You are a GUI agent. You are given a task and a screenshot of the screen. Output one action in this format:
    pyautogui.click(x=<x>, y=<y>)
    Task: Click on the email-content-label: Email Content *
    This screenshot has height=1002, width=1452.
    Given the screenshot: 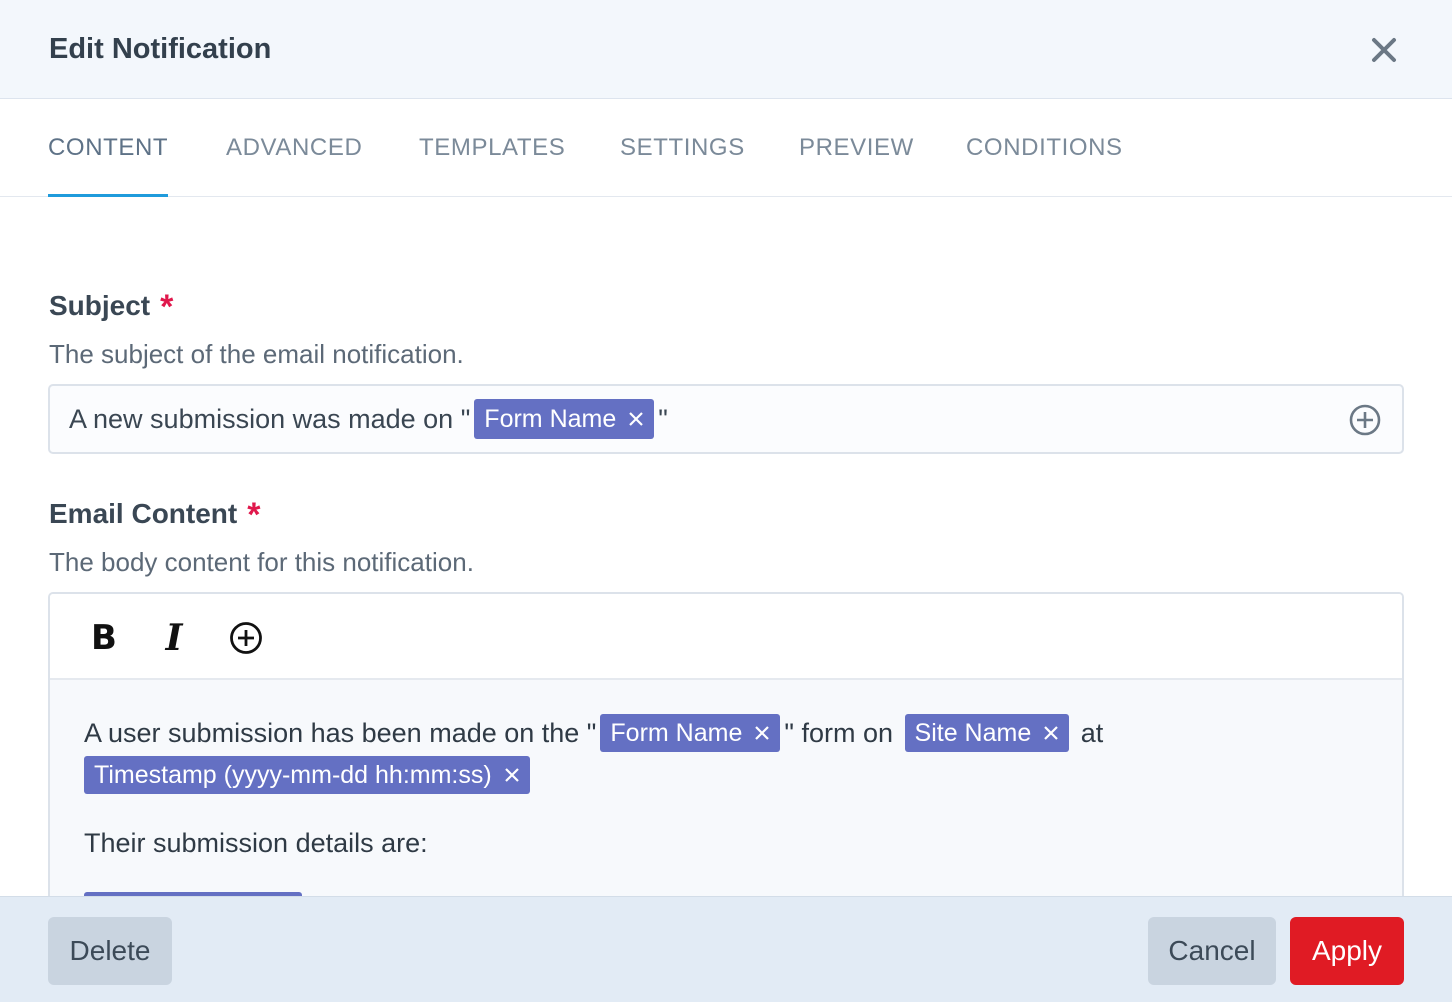 What is the action you would take?
    pyautogui.click(x=155, y=514)
    